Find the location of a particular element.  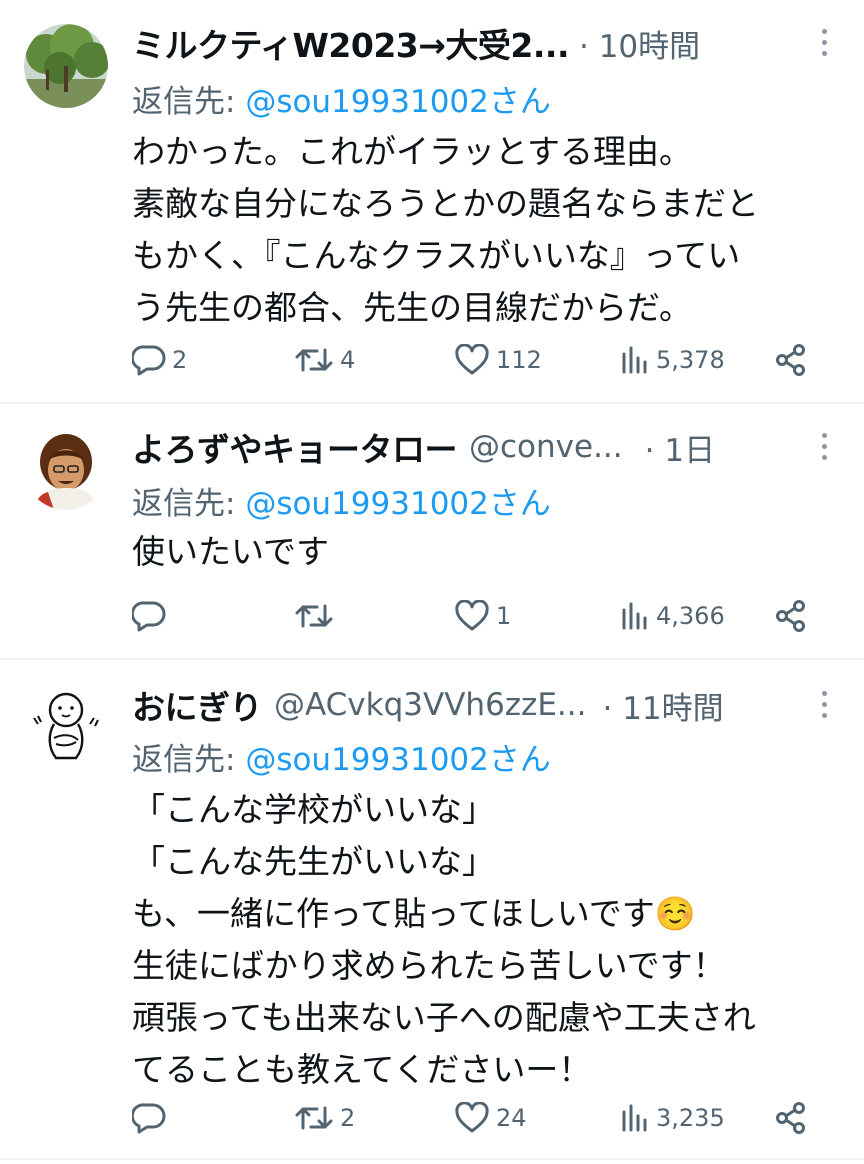

views-button: 3,235 is located at coordinates (672, 1118).